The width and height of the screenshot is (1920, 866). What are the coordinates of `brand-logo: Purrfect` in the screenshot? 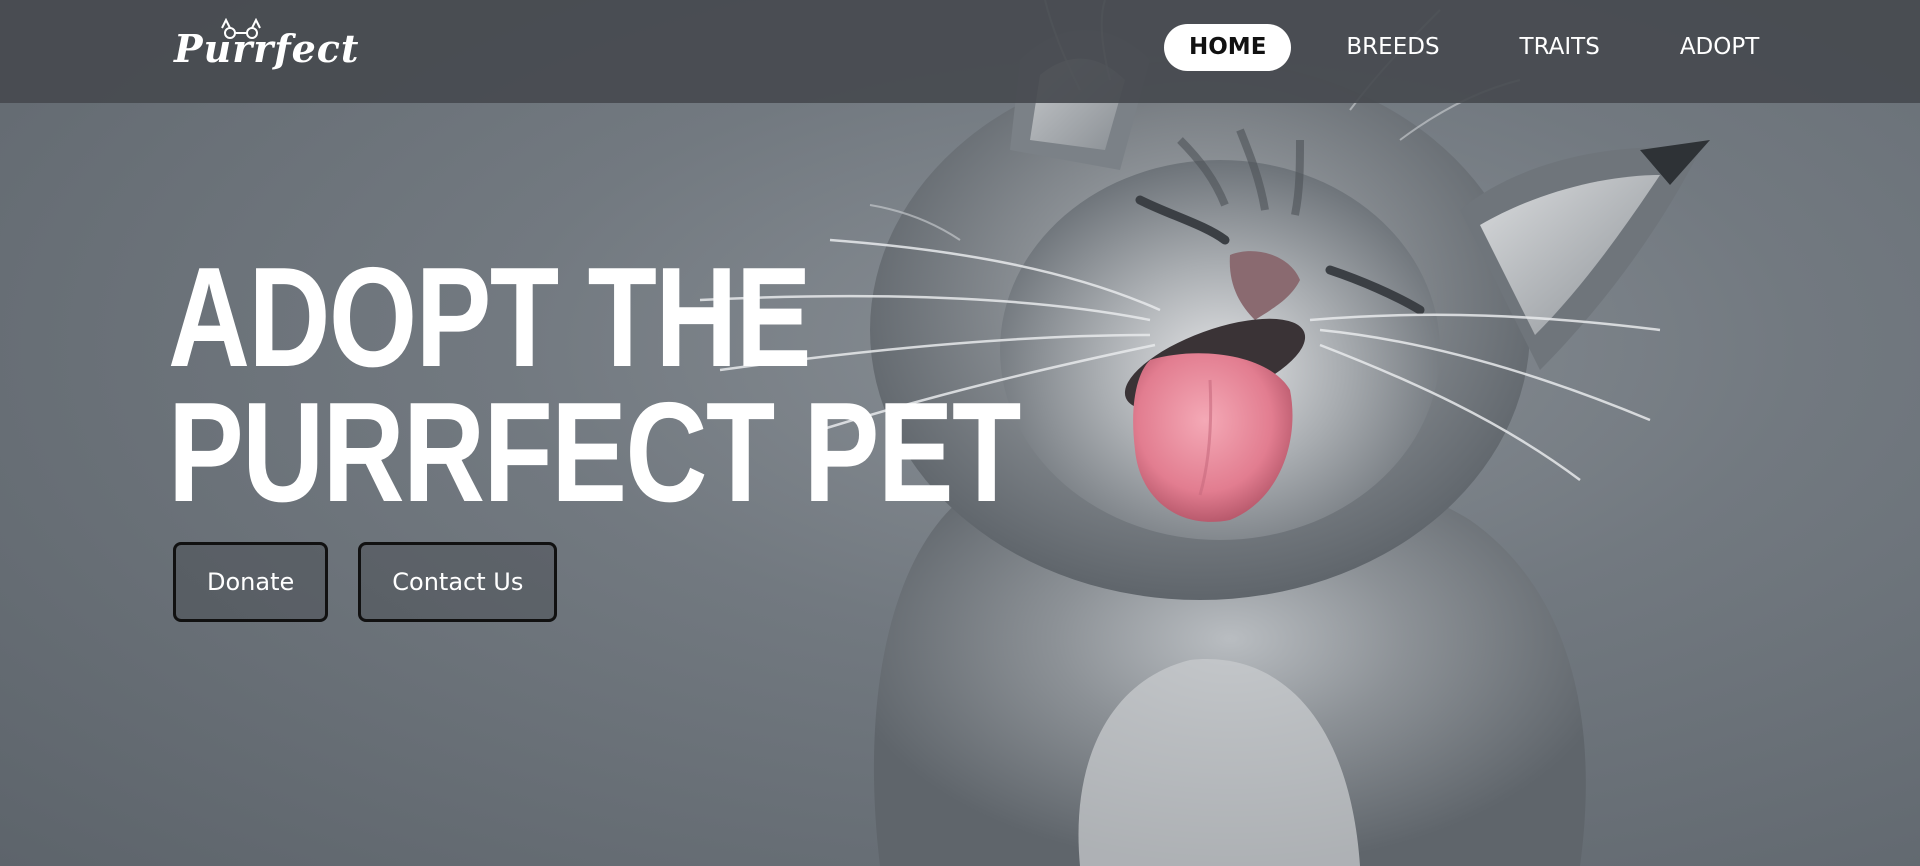 It's located at (266, 46).